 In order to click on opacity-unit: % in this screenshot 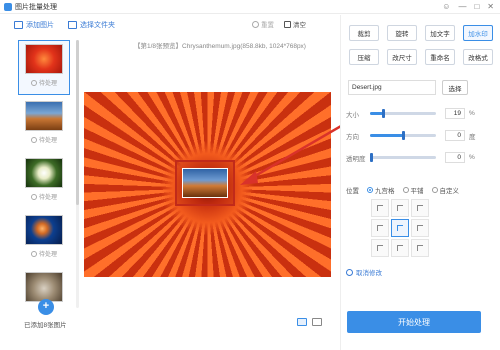, I will do `click(472, 157)`.